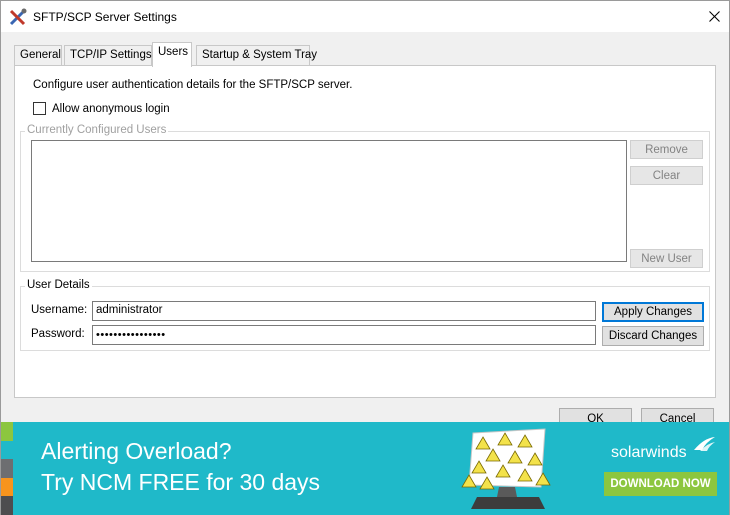  Describe the element at coordinates (506, 468) in the screenshot. I see `warning-monitor-icon` at that location.